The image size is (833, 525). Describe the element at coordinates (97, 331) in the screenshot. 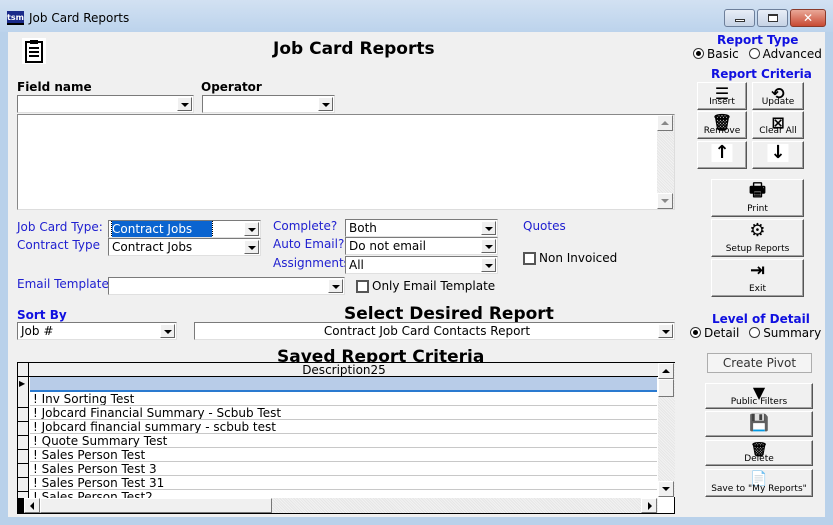

I see `sort-by-dropdown: Job #` at that location.